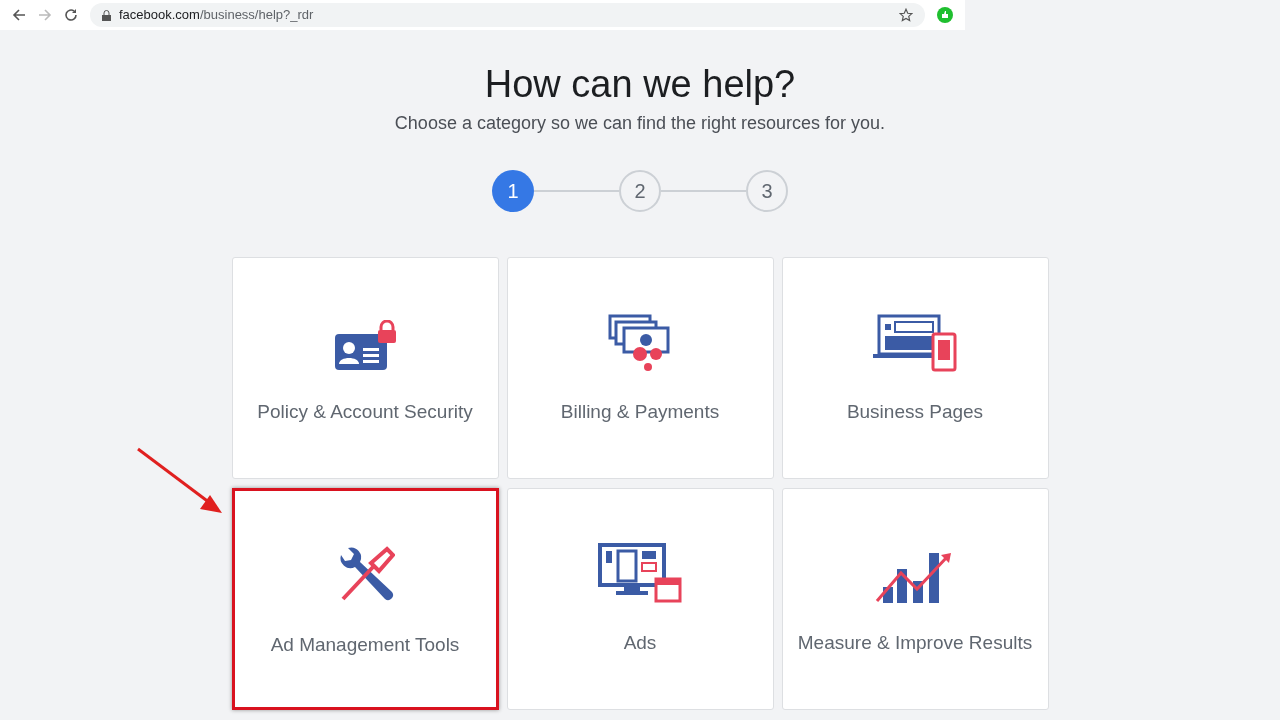  I want to click on category-label: Policy & Account Security, so click(365, 412).